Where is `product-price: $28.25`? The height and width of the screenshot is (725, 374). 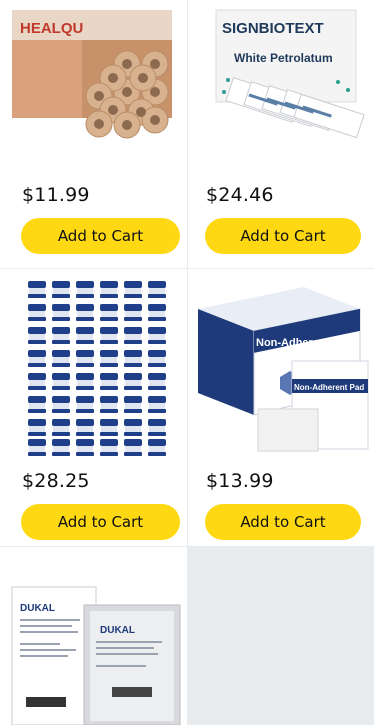
product-price: $28.25 is located at coordinates (56, 481).